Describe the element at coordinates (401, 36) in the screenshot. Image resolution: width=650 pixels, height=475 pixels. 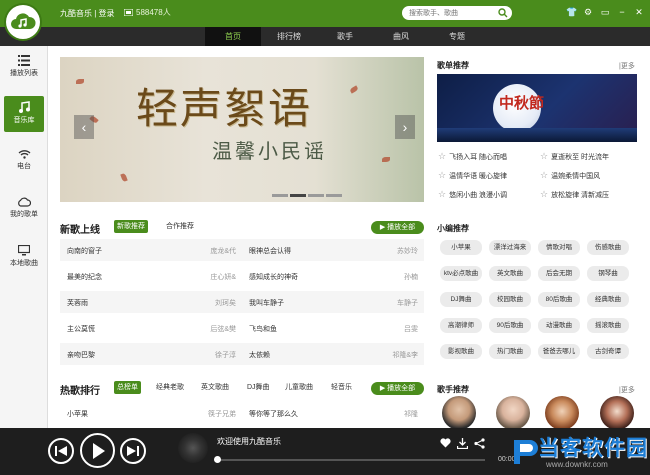
I see `tab-genres: 曲风` at that location.